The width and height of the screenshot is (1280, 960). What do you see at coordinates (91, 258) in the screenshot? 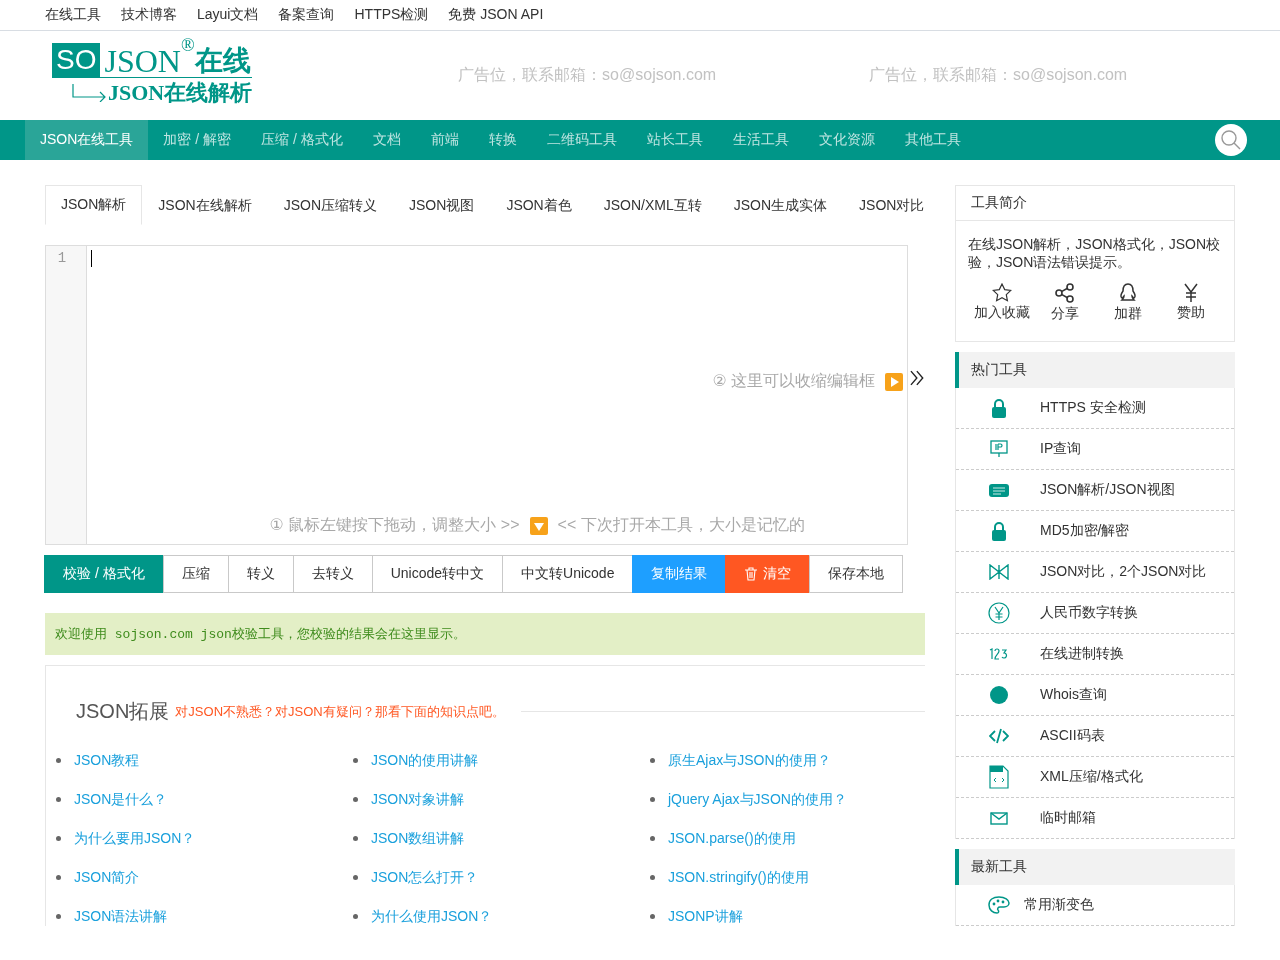
I see `text-cursor` at bounding box center [91, 258].